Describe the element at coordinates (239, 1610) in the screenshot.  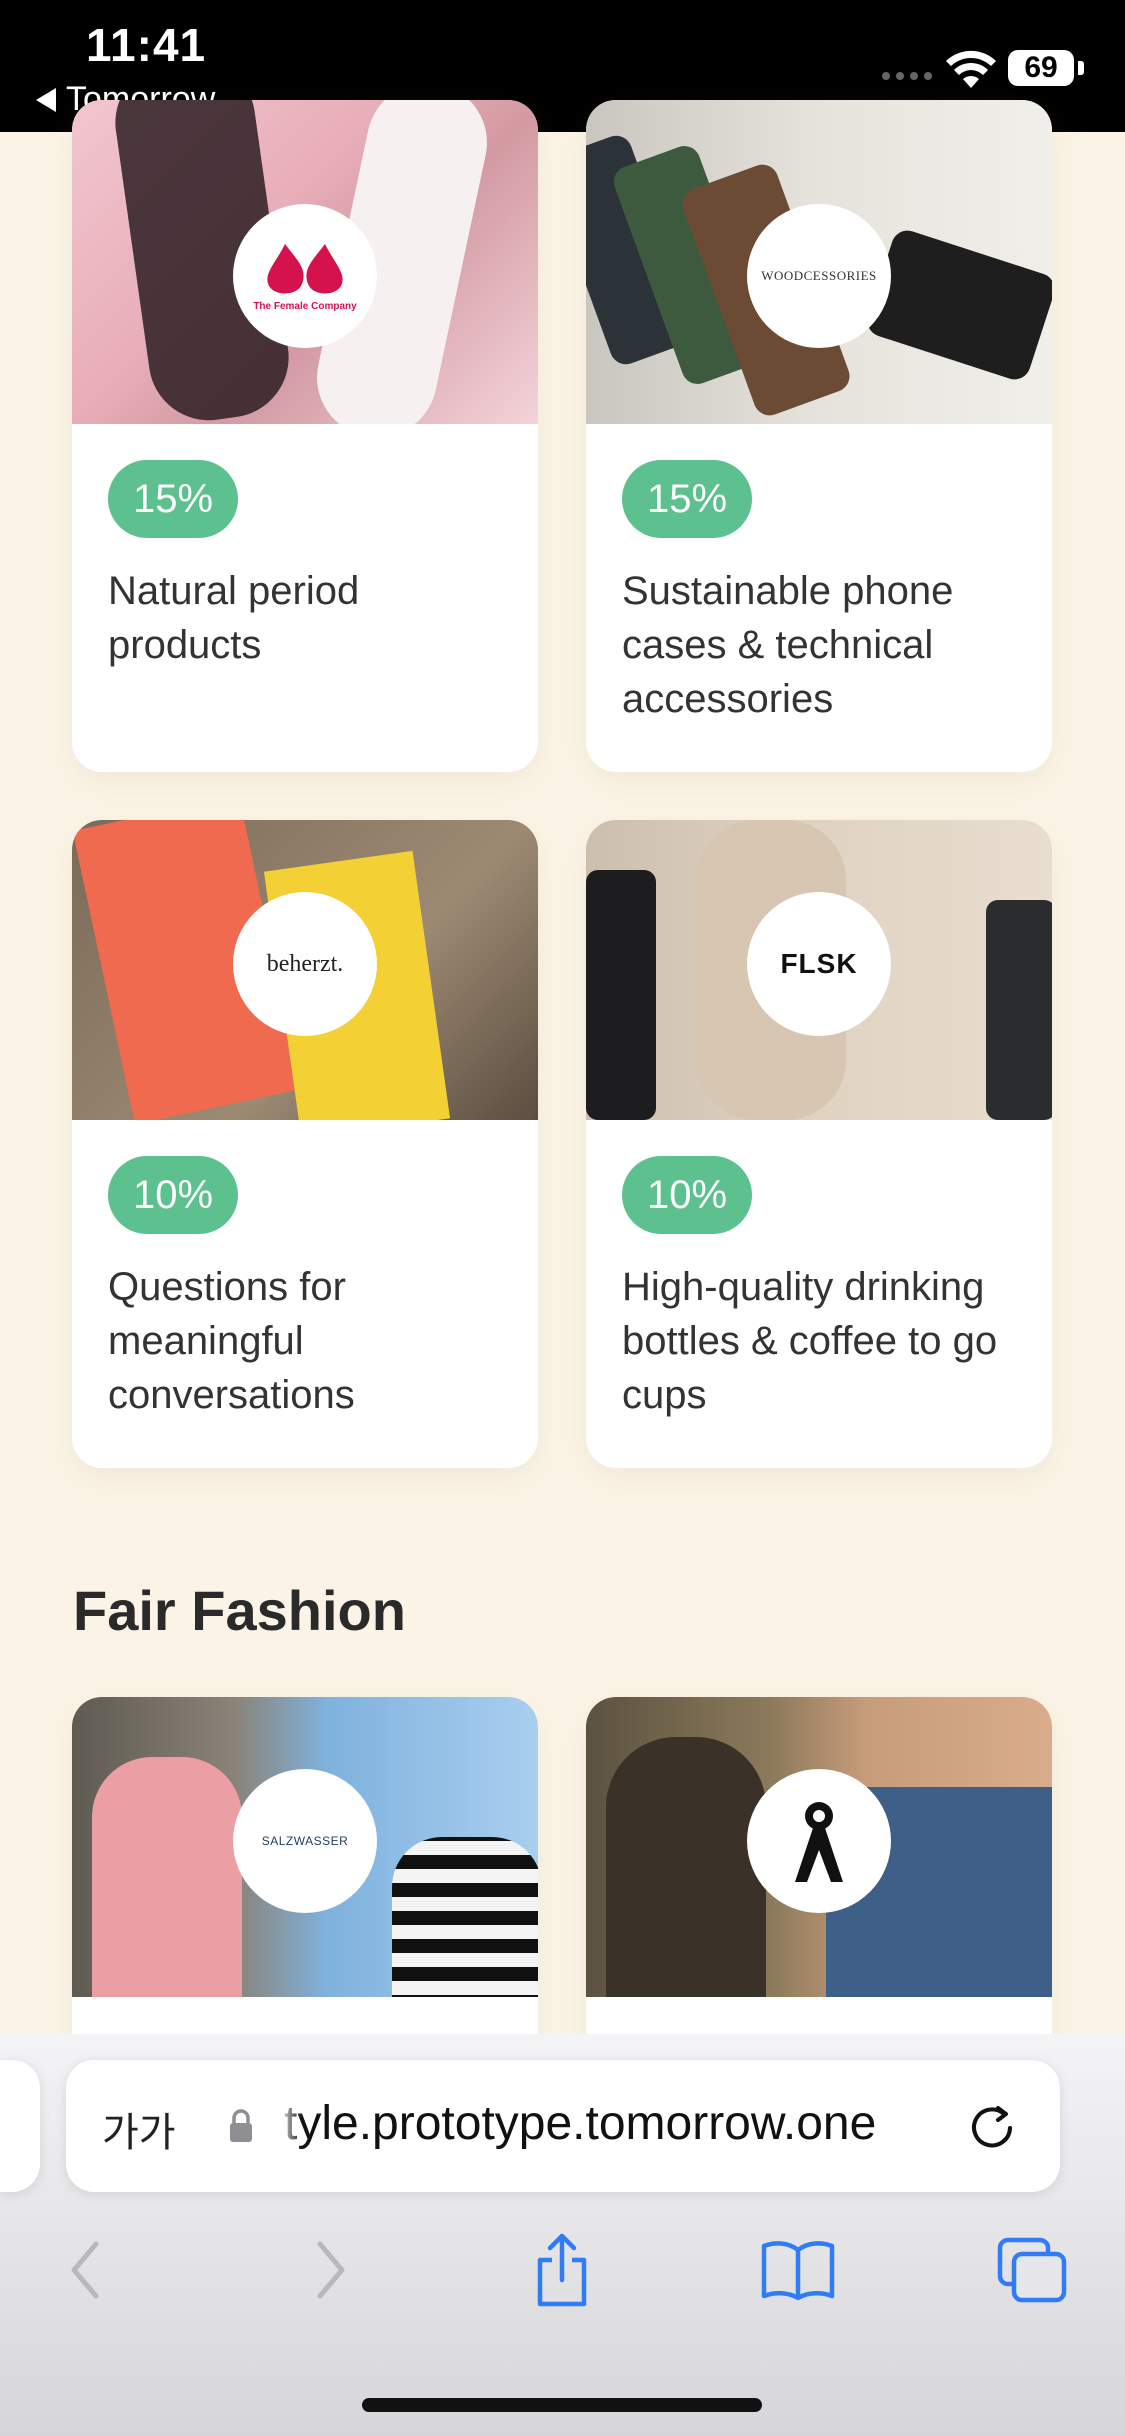
I see `section-title: Fair Fashion` at that location.